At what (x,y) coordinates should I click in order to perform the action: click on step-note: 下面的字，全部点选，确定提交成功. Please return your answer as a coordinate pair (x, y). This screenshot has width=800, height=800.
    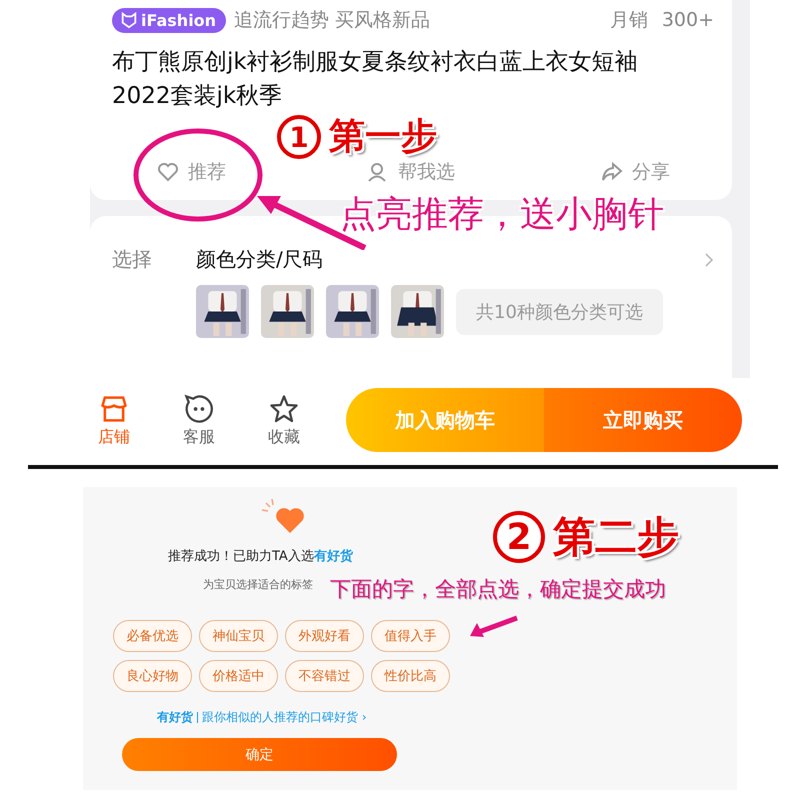
    Looking at the image, I should click on (498, 589).